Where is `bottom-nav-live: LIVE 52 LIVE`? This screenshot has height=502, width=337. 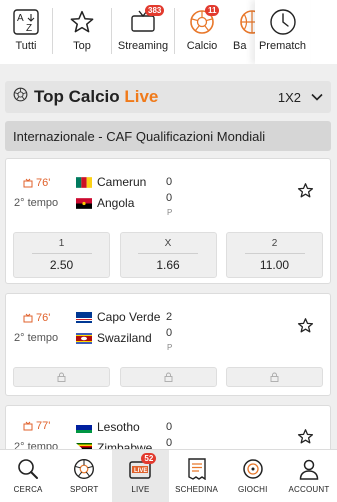
bottom-nav-live: LIVE 52 LIVE is located at coordinates (140, 476).